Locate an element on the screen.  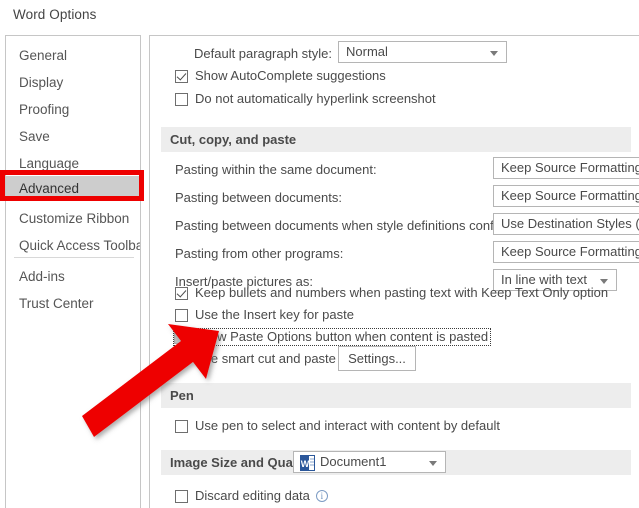
checkbox-use-smart-cut-and-paste: Use smart cut and paste i is located at coordinates (264, 359).